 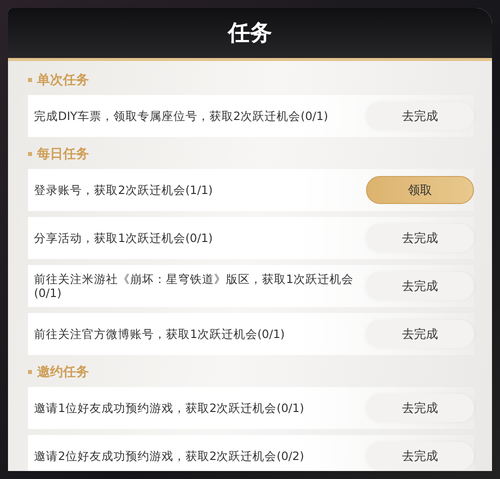 What do you see at coordinates (63, 372) in the screenshot?
I see `section-title: 邀约任务` at bounding box center [63, 372].